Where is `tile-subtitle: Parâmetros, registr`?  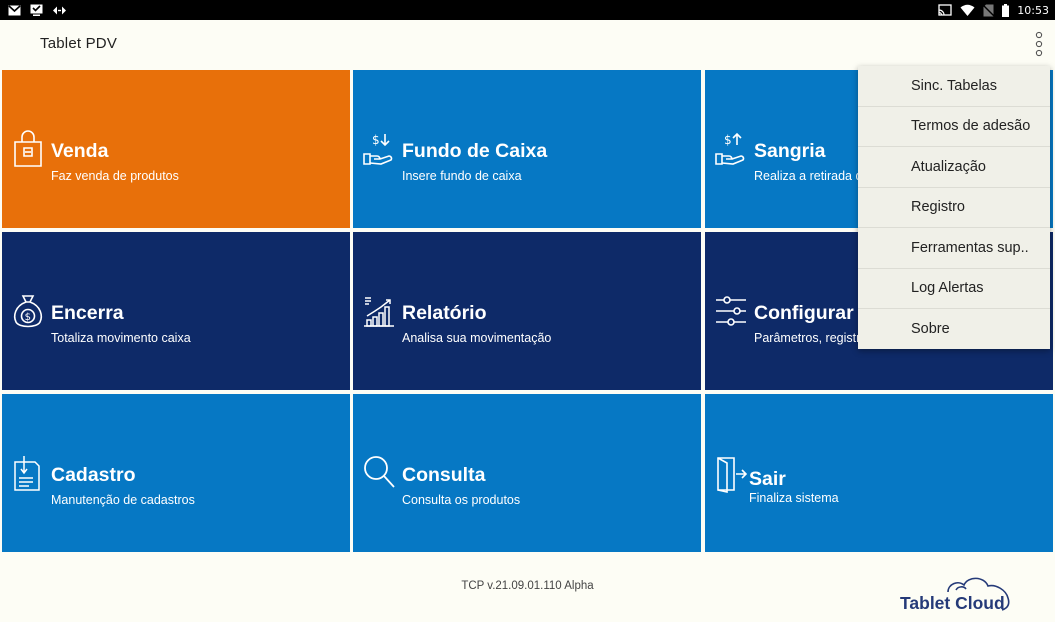
tile-subtitle: Parâmetros, registr is located at coordinates (807, 338).